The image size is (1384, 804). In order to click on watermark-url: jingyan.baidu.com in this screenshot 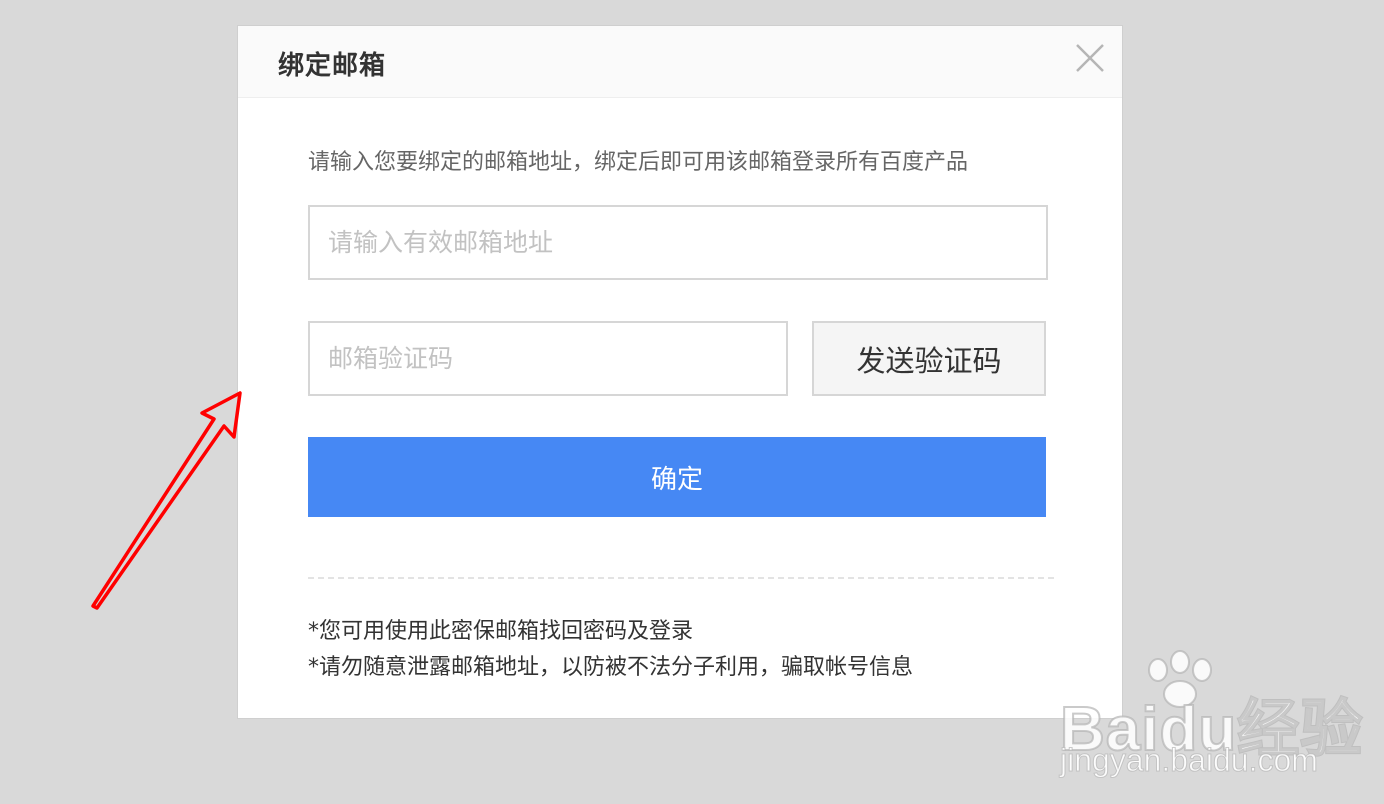, I will do `click(1189, 760)`.